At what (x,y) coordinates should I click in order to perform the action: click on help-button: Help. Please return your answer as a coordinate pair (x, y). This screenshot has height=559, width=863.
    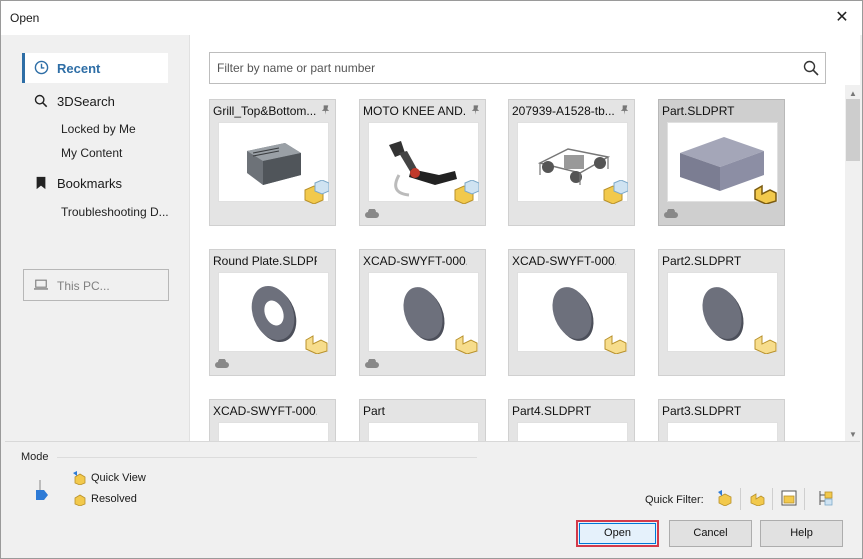
    Looking at the image, I should click on (801, 533).